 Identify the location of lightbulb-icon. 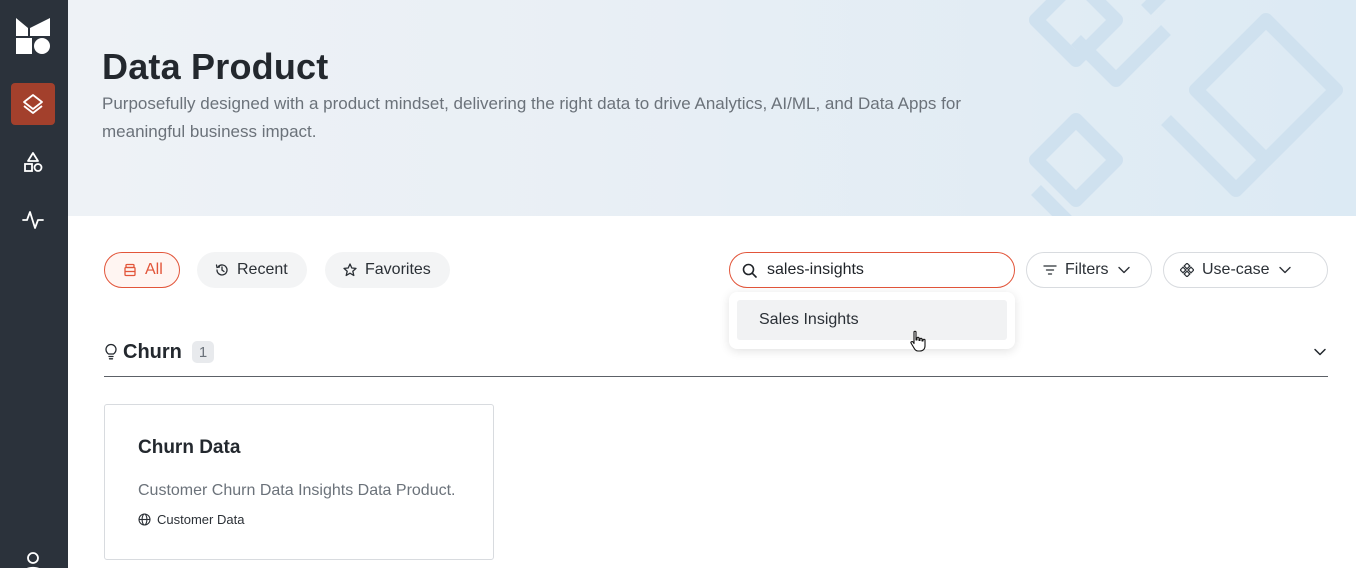
(111, 351).